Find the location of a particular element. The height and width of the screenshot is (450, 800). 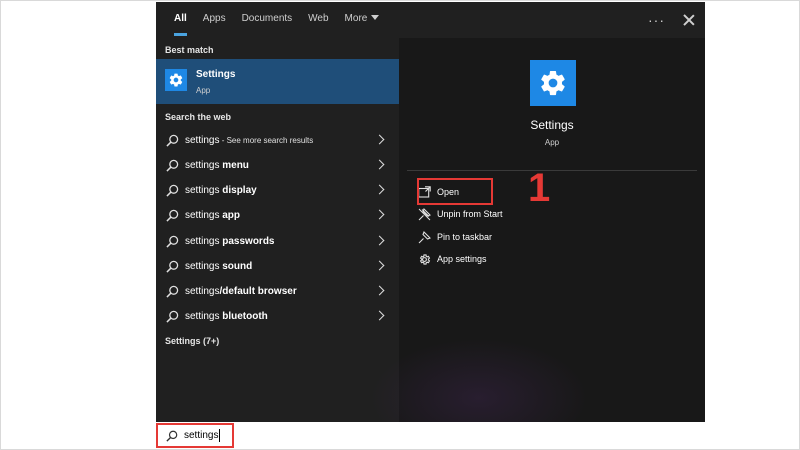

web-result-row: settings menu is located at coordinates (277, 166).